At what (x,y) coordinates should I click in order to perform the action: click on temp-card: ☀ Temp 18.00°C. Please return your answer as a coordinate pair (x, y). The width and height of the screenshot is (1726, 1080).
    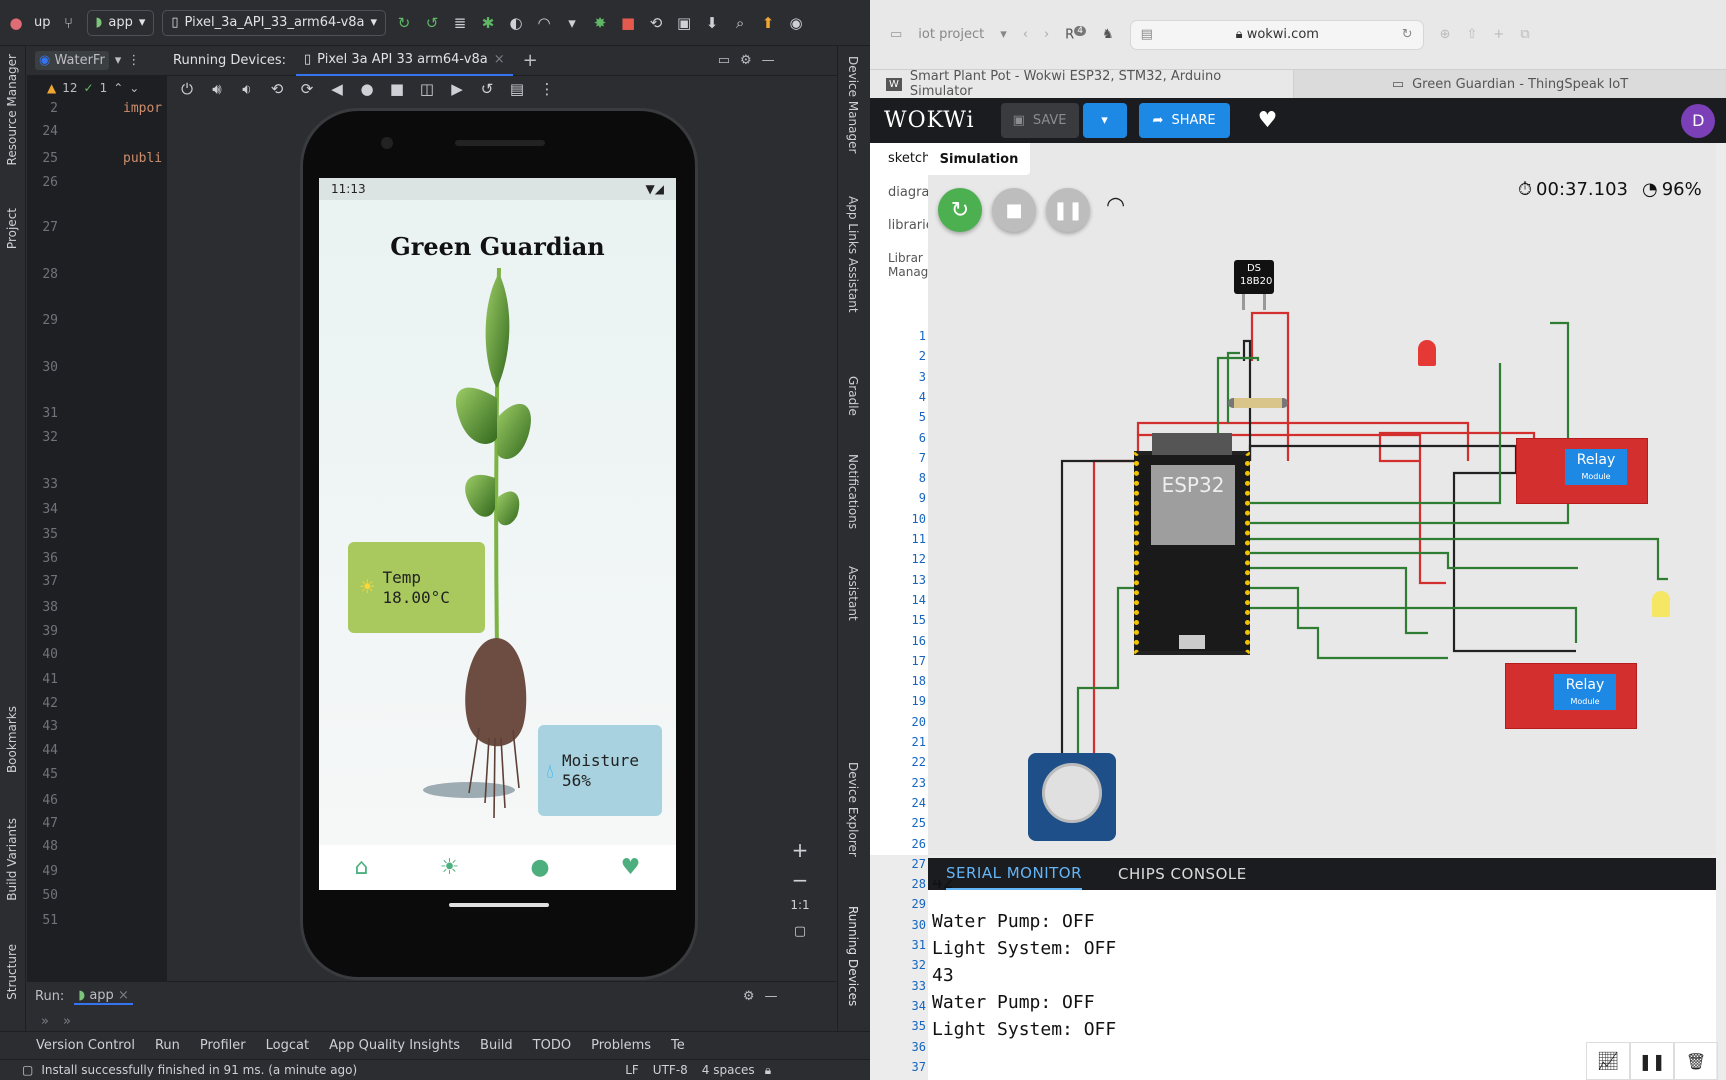
    Looking at the image, I should click on (416, 587).